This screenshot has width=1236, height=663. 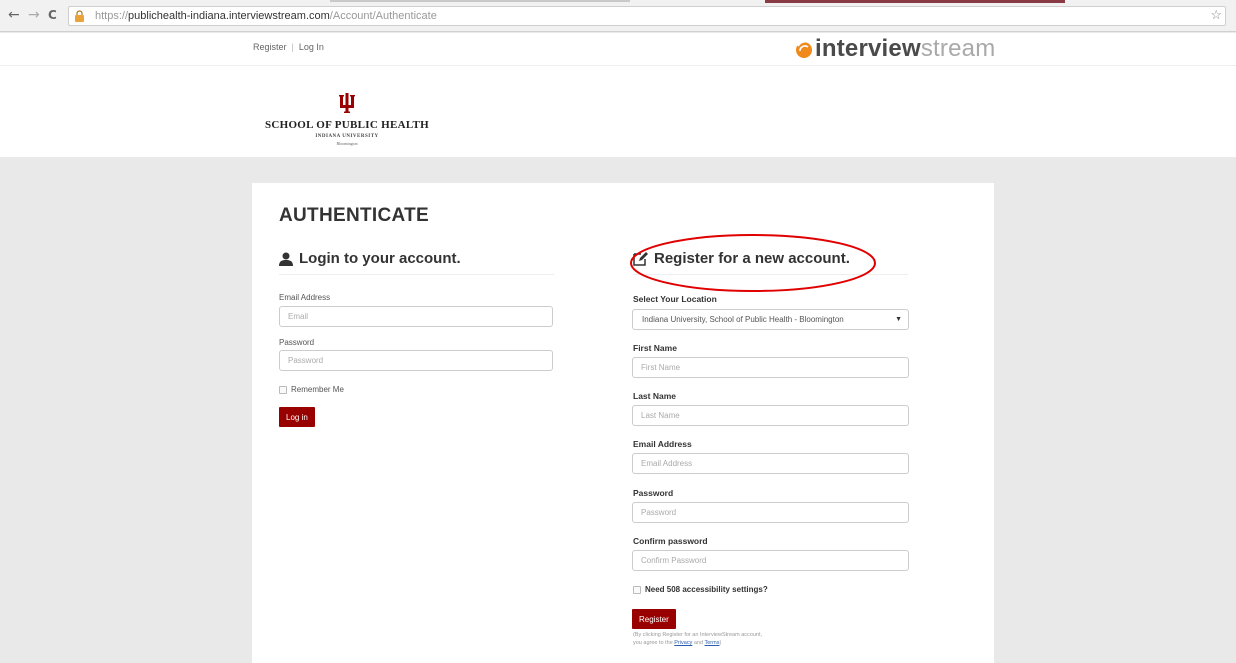 What do you see at coordinates (770, 274) in the screenshot?
I see `register-heading-rule` at bounding box center [770, 274].